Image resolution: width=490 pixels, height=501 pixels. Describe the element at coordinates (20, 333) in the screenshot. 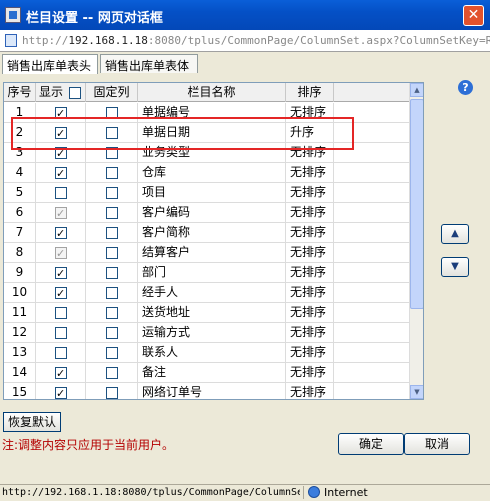

I see `row-number: 12` at that location.